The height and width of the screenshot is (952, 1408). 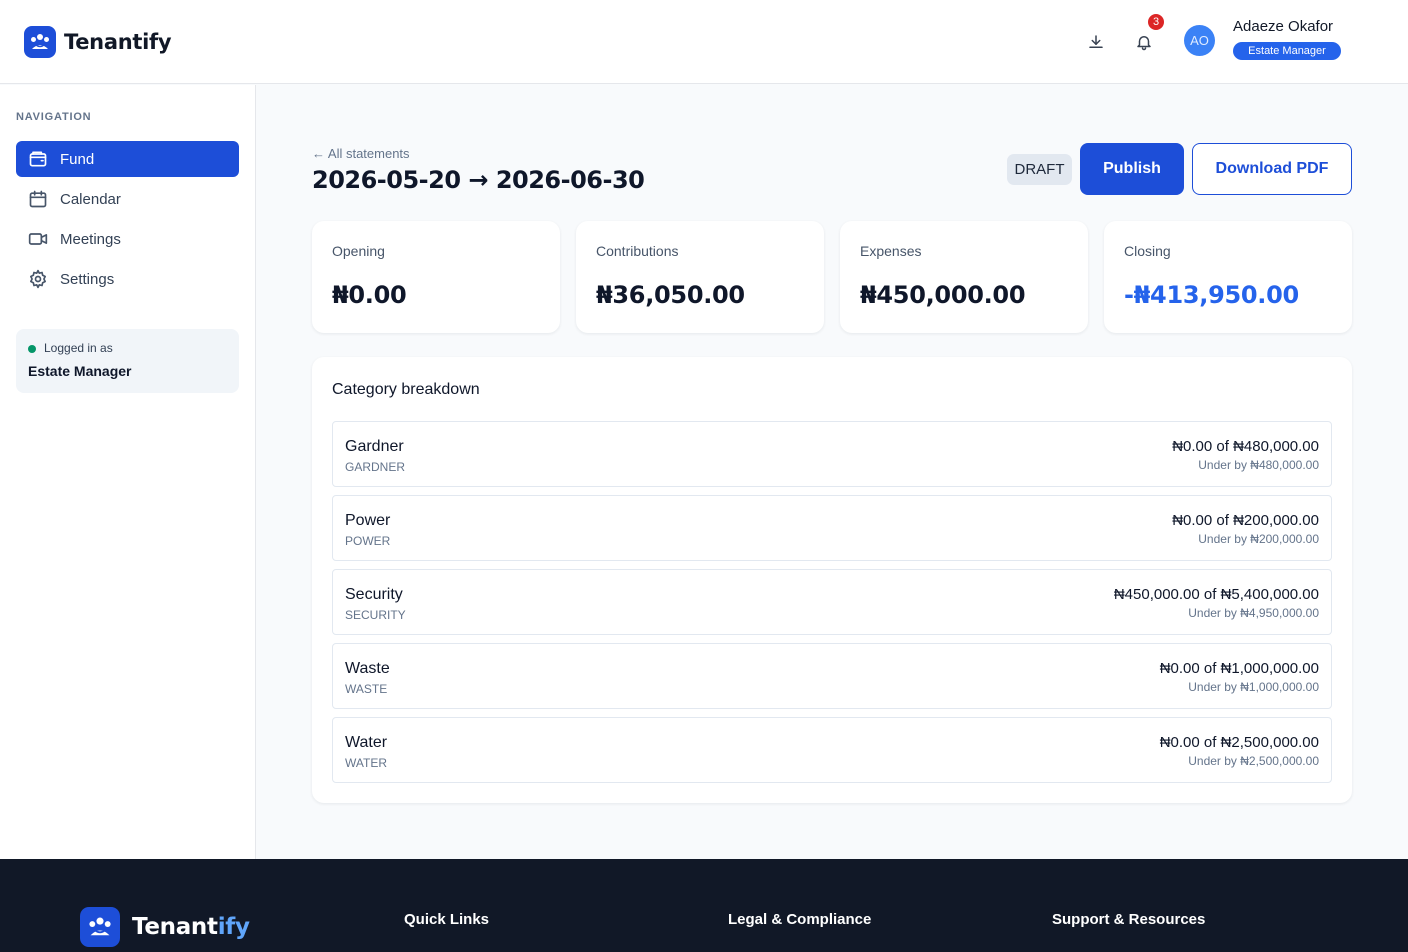 What do you see at coordinates (637, 251) in the screenshot?
I see `stat-label: Contributions` at bounding box center [637, 251].